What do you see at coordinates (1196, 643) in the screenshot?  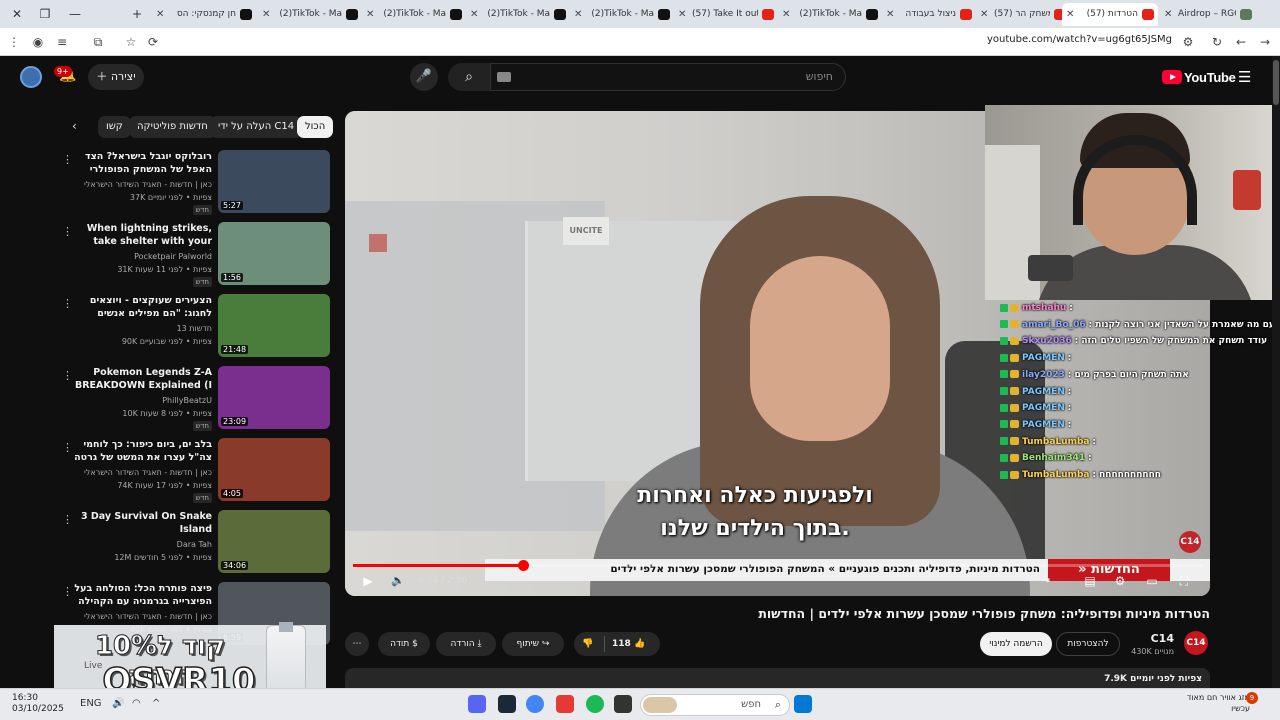 I see `channel-avatar: C14` at bounding box center [1196, 643].